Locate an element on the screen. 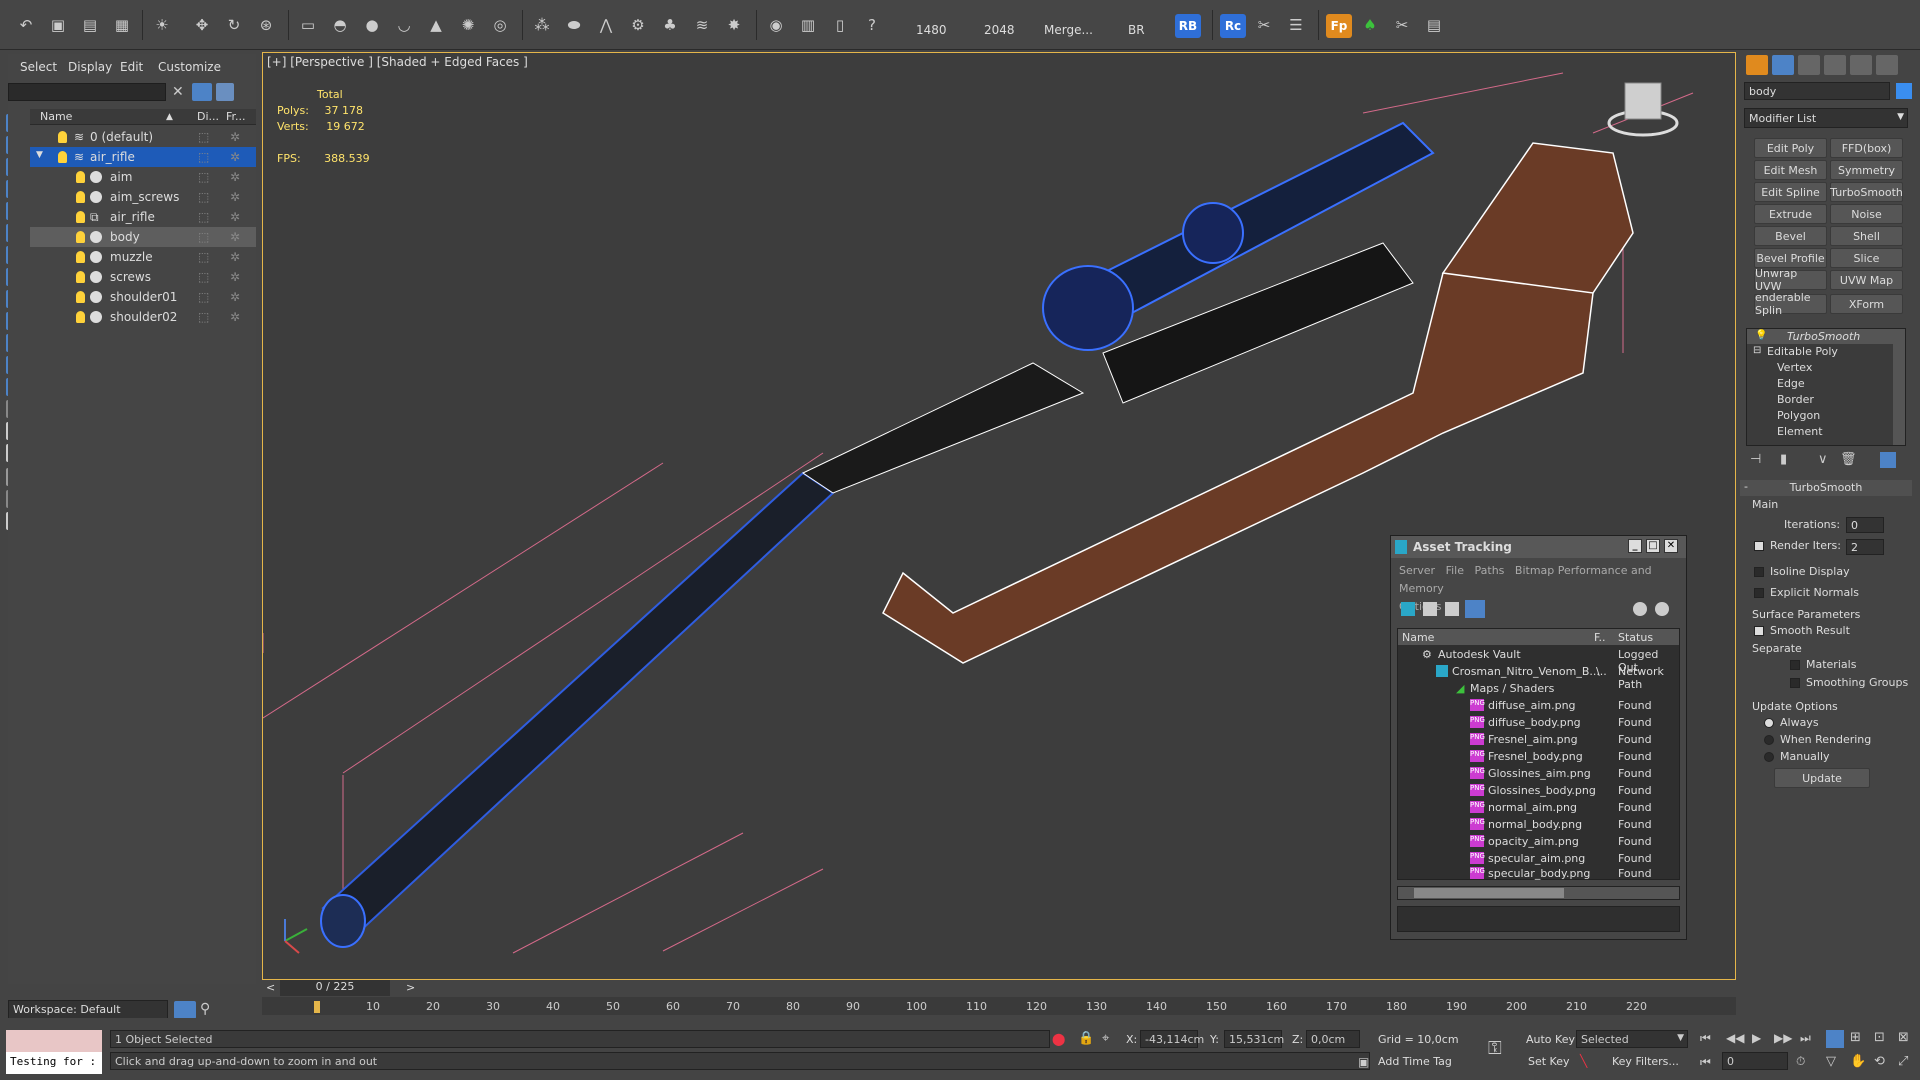  menu-paths: Paths is located at coordinates (1490, 570).